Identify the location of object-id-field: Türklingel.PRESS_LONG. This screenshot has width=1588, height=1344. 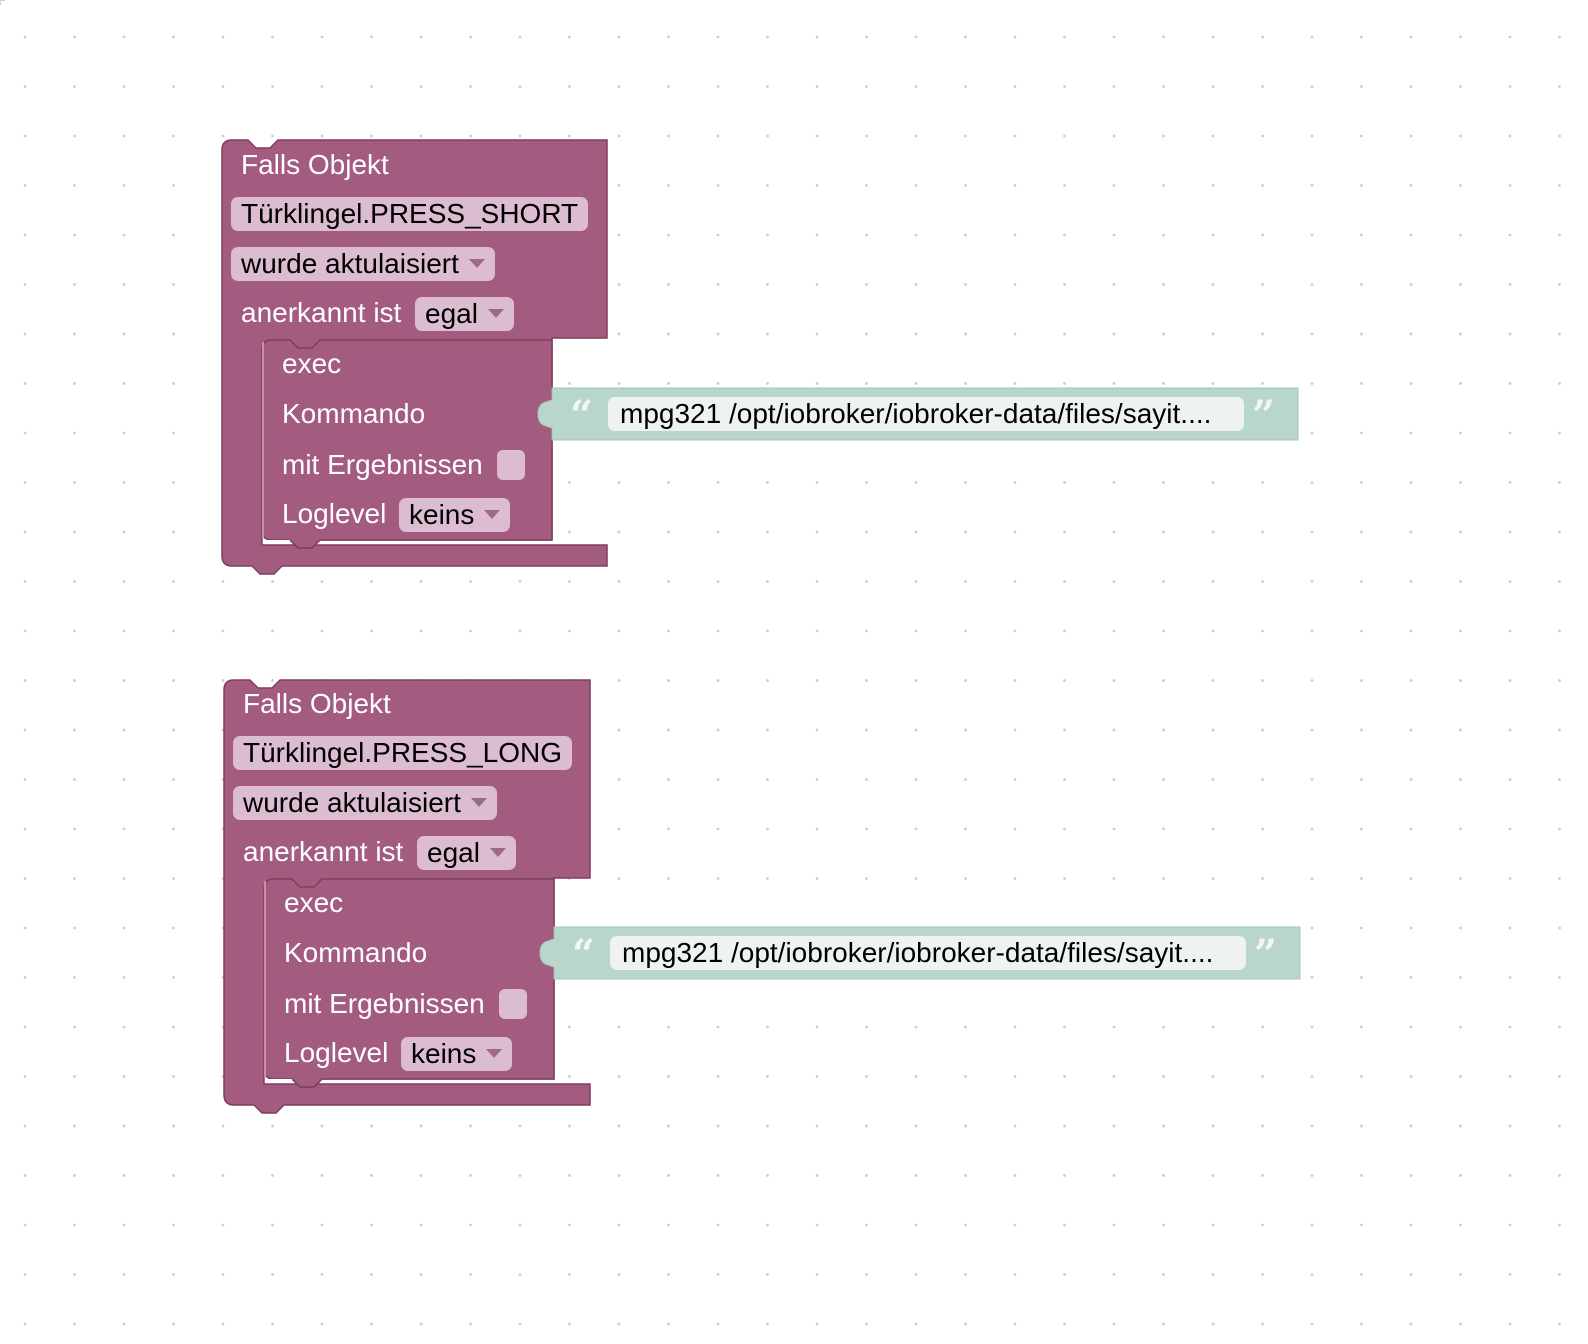
(403, 753).